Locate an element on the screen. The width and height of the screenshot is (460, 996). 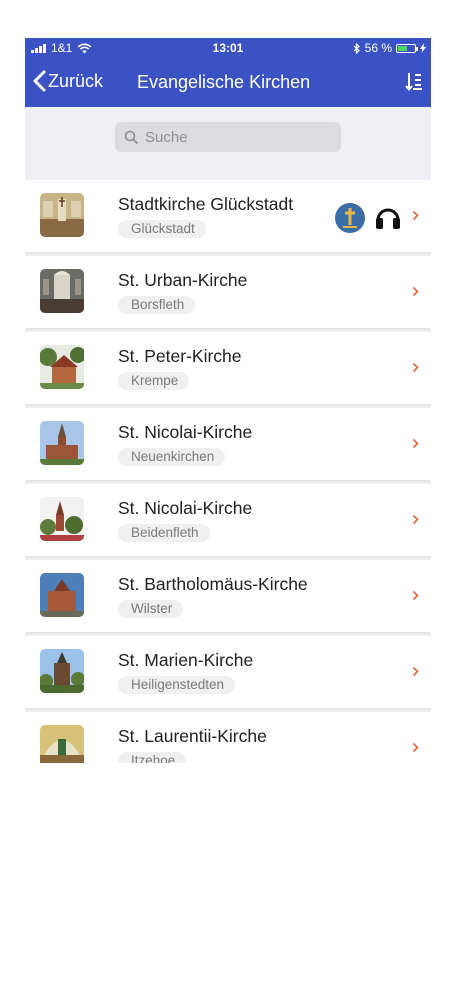
back-button: Zurück is located at coordinates (68, 81).